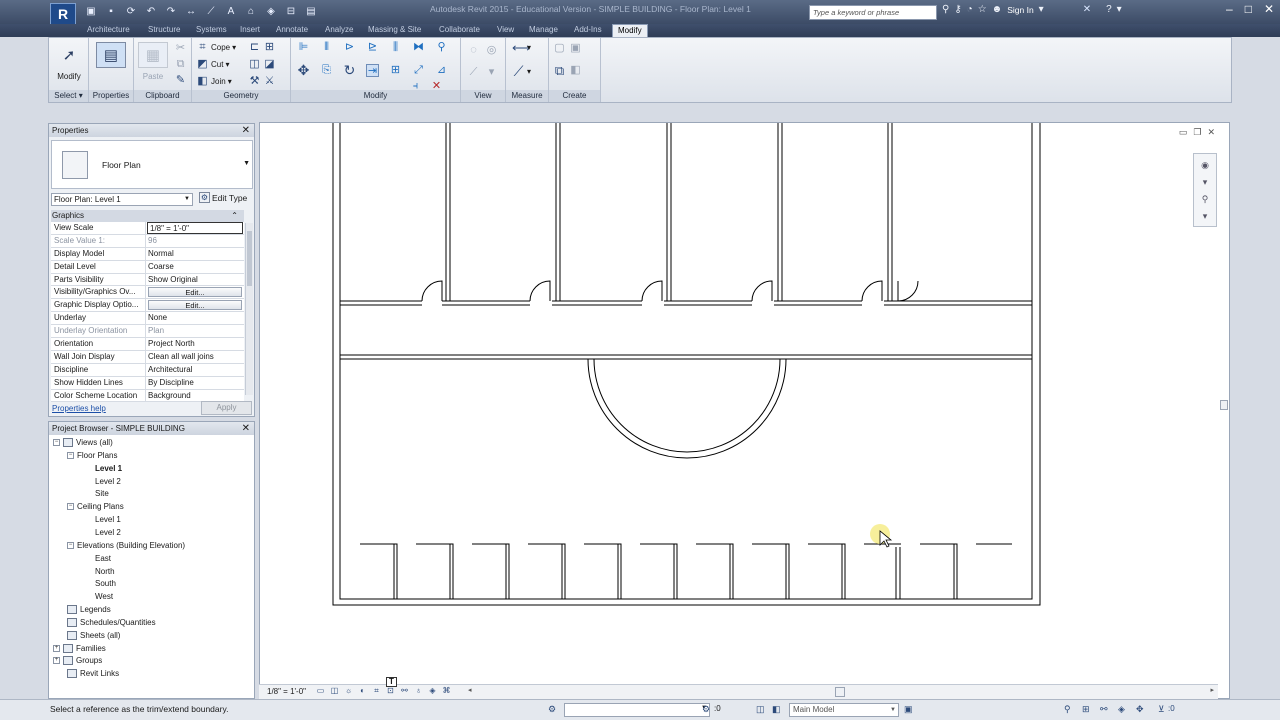  I want to click on tree-item: West, so click(104, 596).